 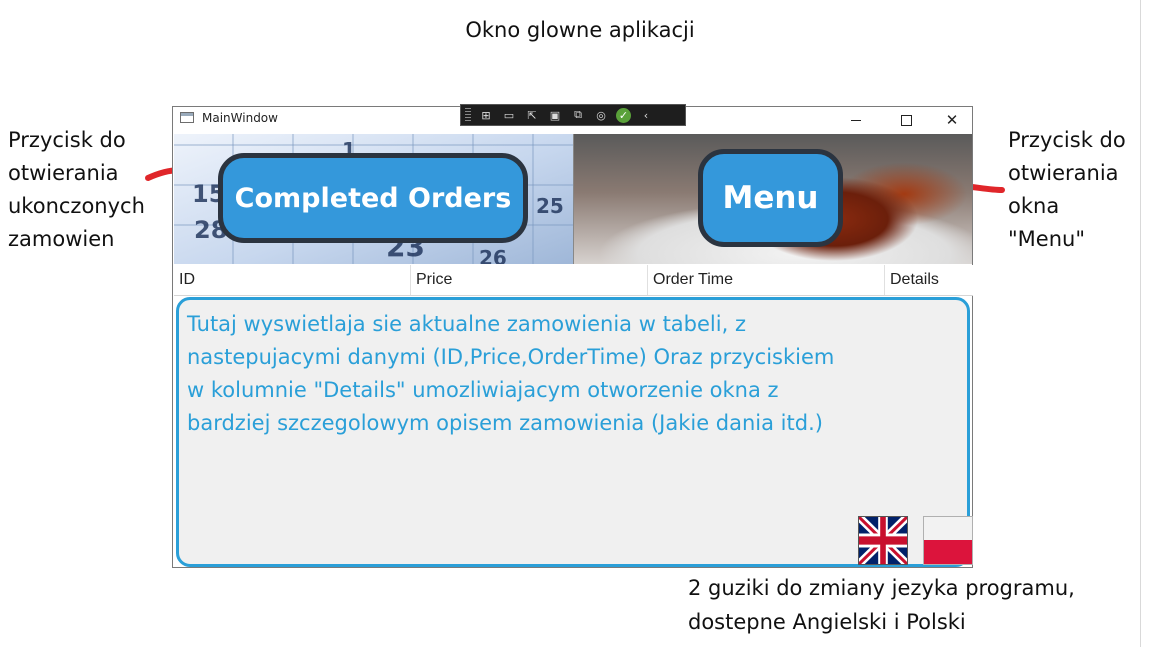 What do you see at coordinates (952, 120) in the screenshot?
I see `close-button: ✕` at bounding box center [952, 120].